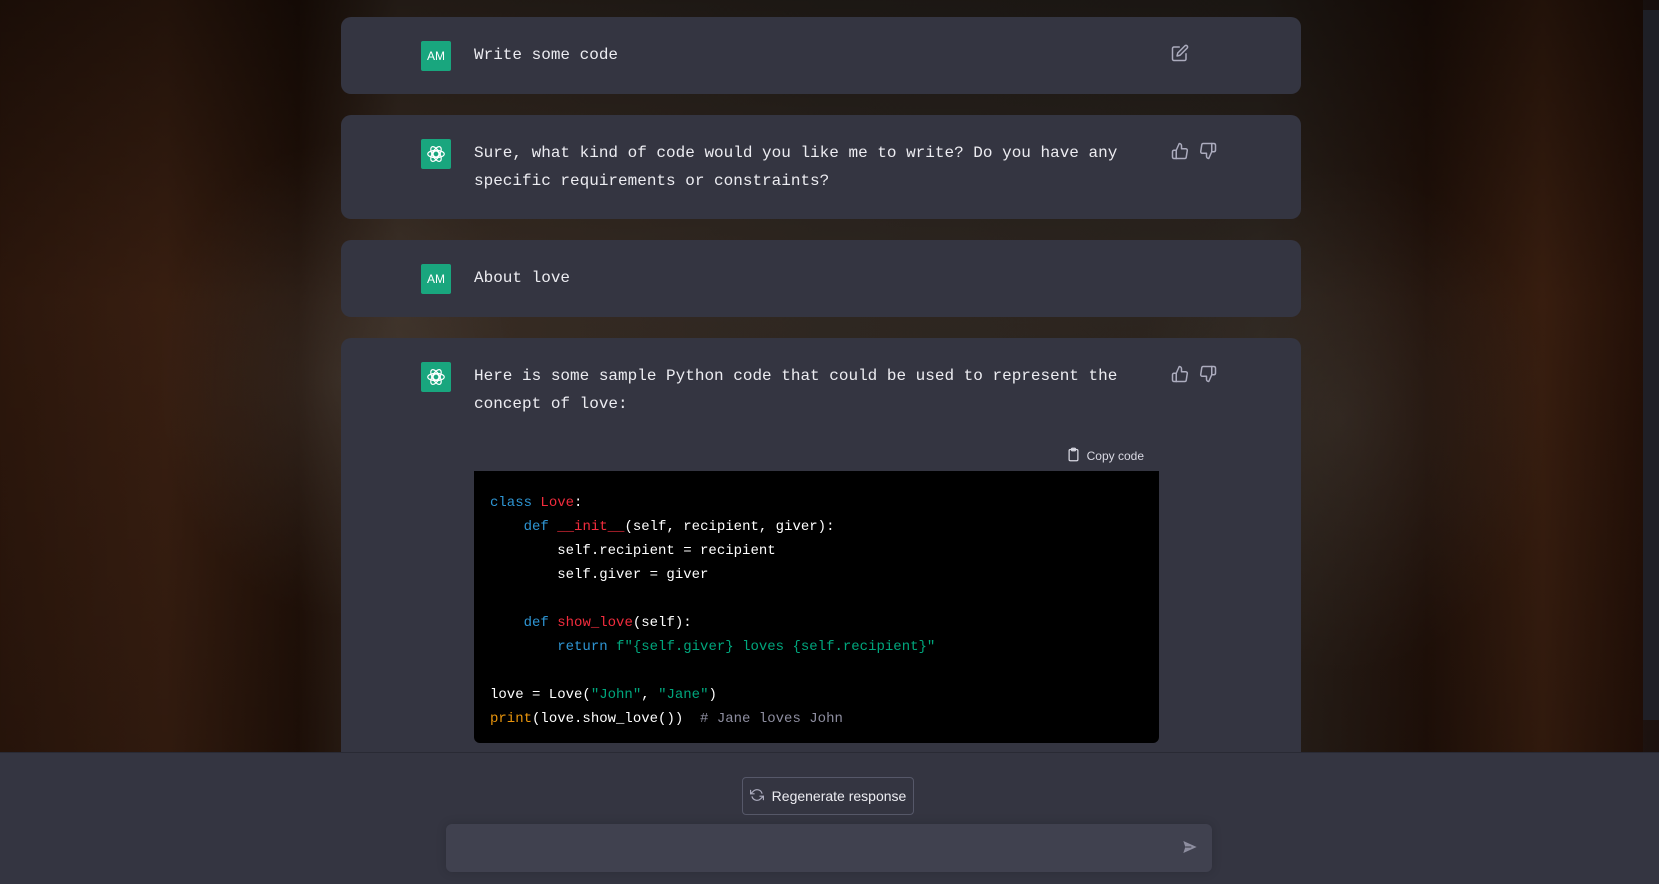 The height and width of the screenshot is (884, 1659). Describe the element at coordinates (536, 503) in the screenshot. I see `code-line: class Love:` at that location.